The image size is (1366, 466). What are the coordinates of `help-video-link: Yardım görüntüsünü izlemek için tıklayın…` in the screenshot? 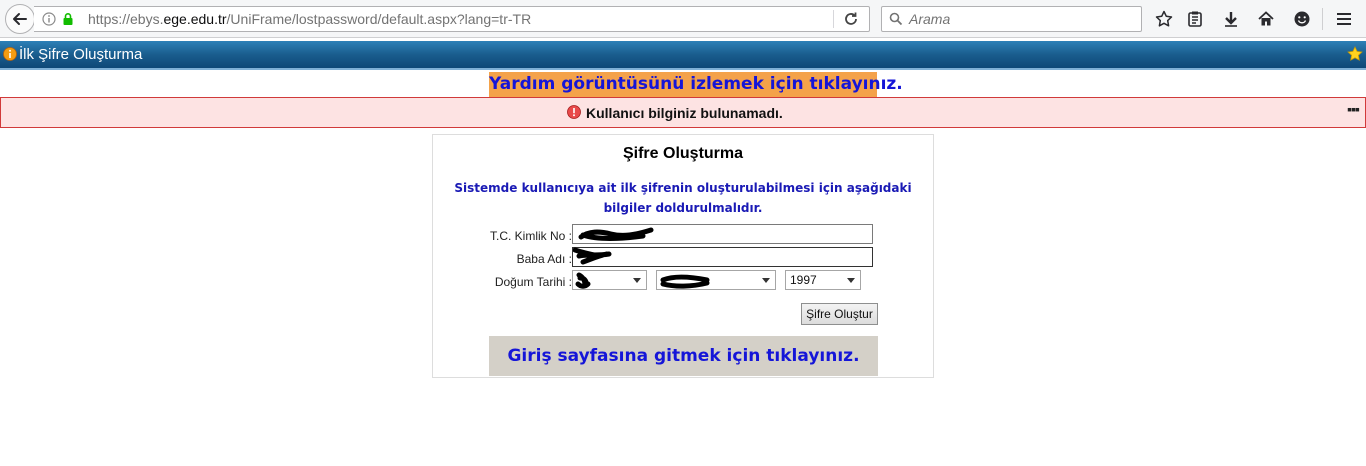 It's located at (696, 84).